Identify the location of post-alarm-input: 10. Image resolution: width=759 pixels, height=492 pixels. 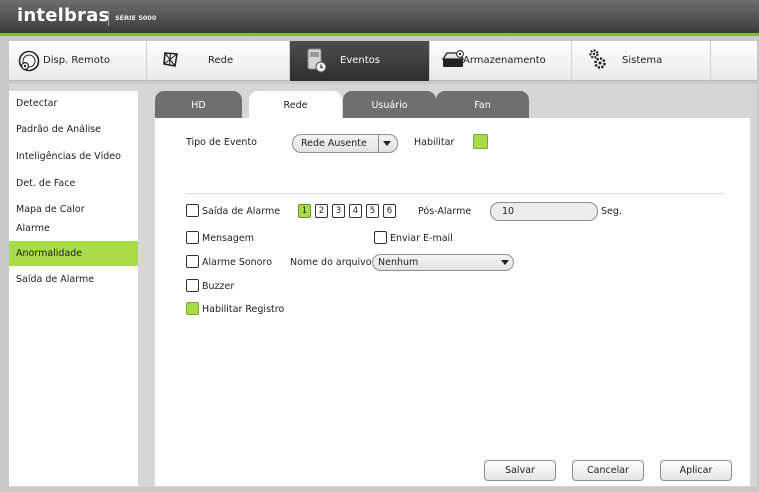
(544, 211).